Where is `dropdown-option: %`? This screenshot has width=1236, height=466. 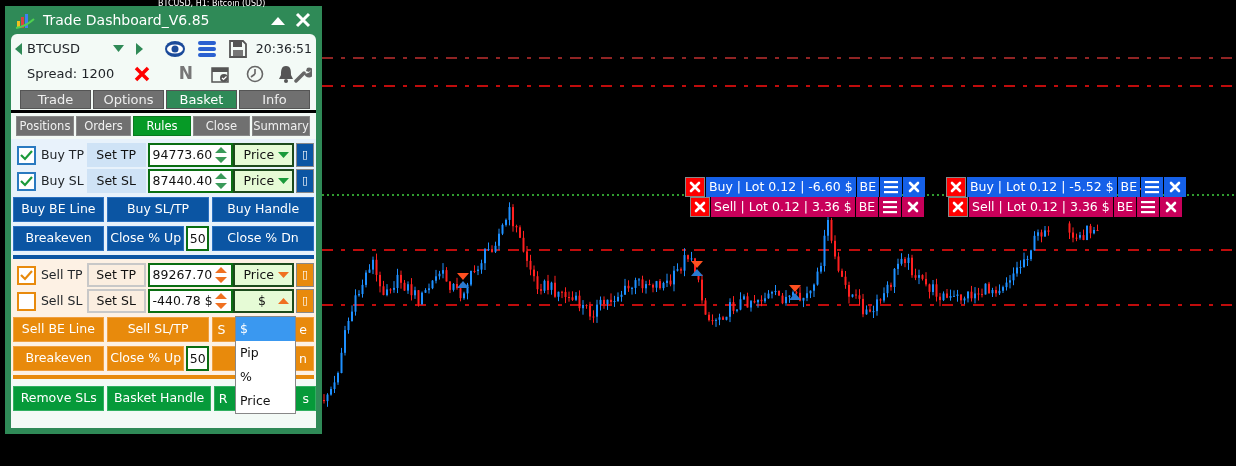 dropdown-option: % is located at coordinates (265, 377).